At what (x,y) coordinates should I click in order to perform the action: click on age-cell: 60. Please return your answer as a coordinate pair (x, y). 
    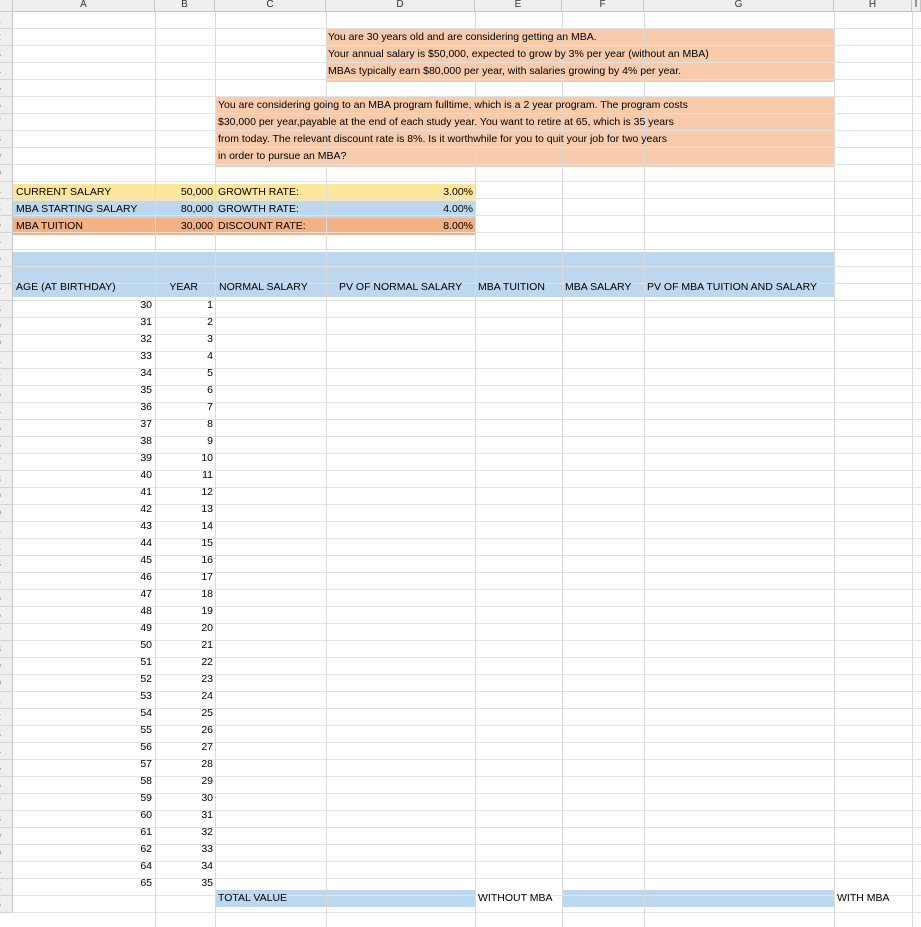
    Looking at the image, I should click on (82, 815).